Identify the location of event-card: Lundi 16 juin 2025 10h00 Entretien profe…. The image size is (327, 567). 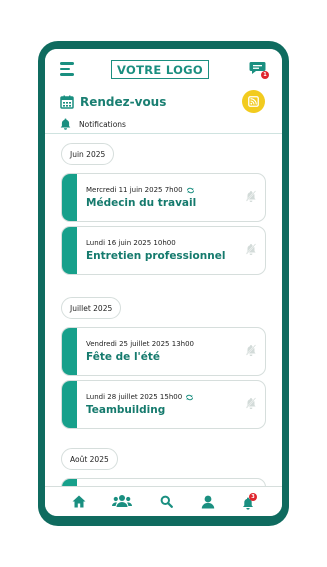
(163, 250).